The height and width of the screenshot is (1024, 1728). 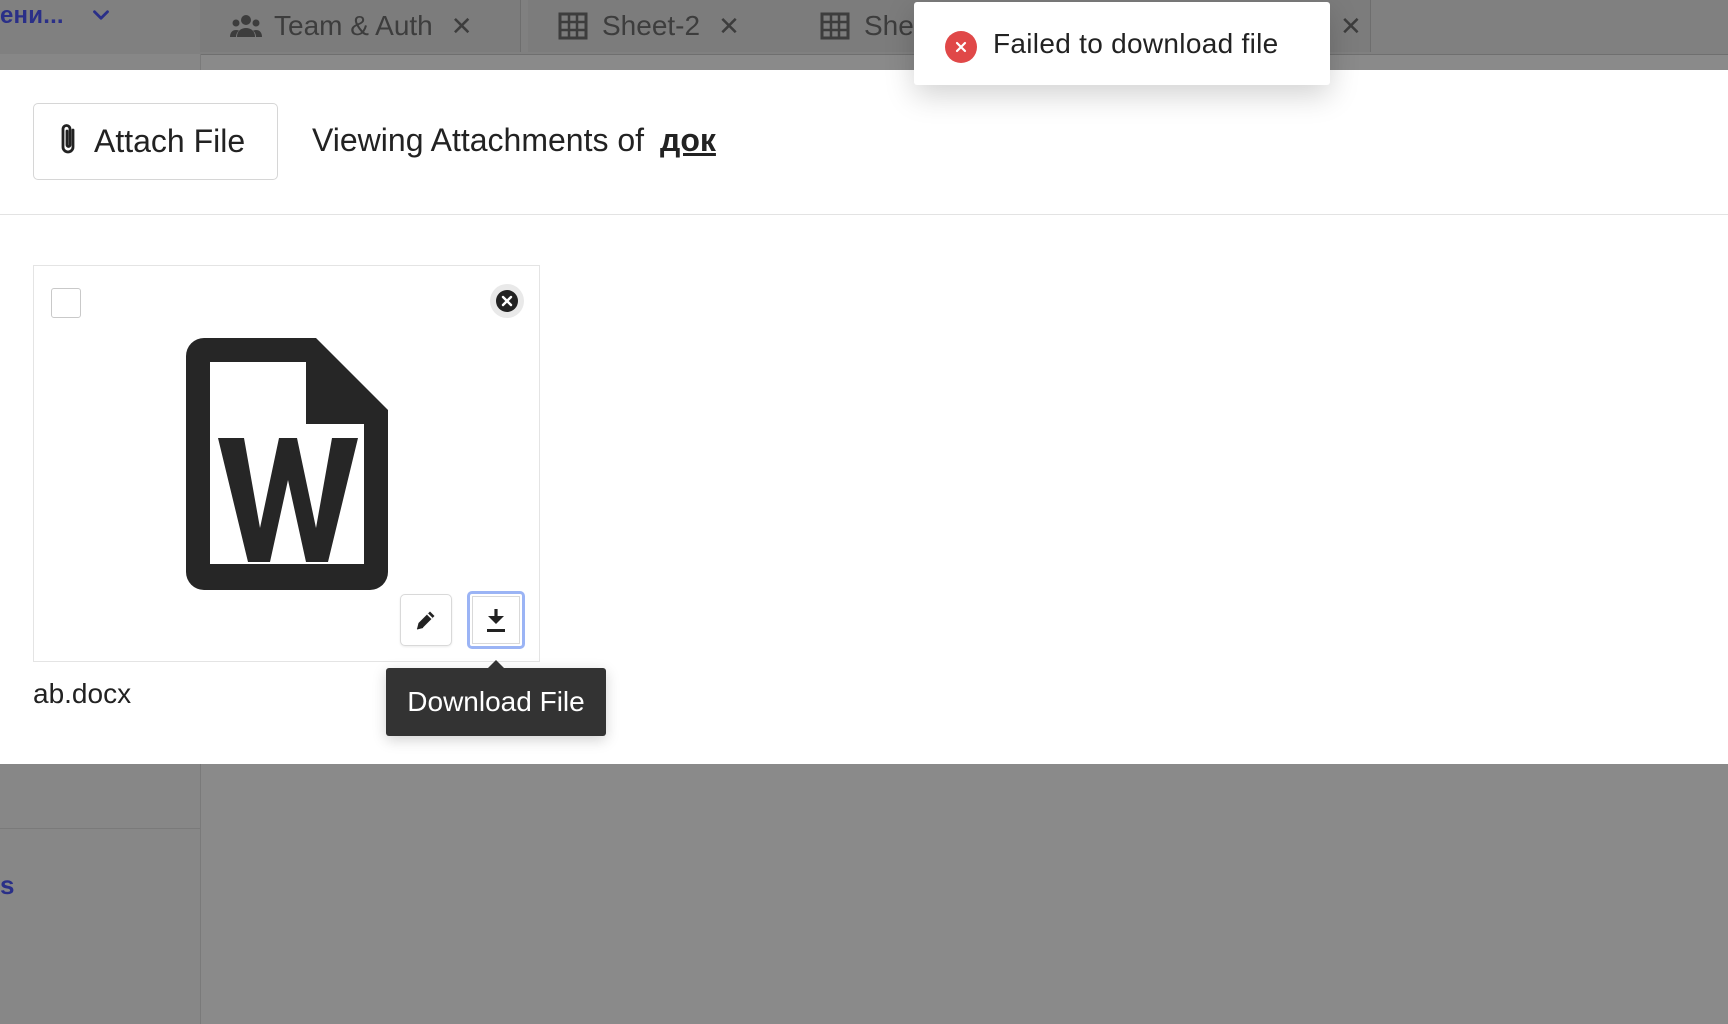 What do you see at coordinates (66, 303) in the screenshot?
I see `attachment-checkbox` at bounding box center [66, 303].